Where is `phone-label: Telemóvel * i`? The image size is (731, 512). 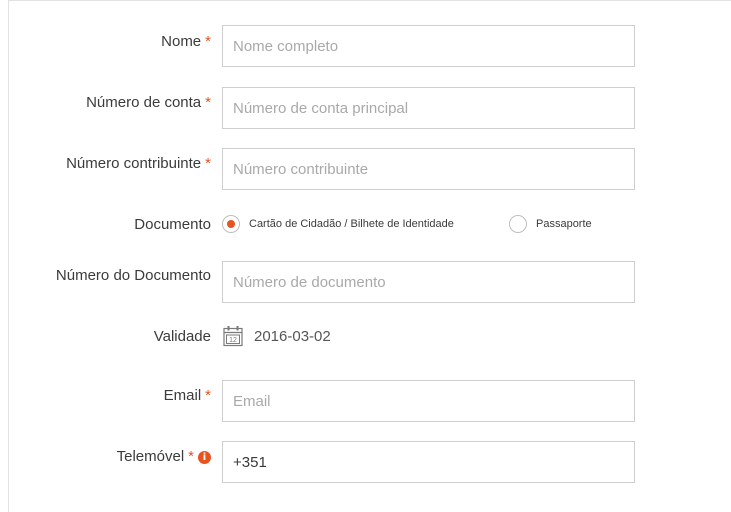
phone-label: Telemóvel * i is located at coordinates (164, 456).